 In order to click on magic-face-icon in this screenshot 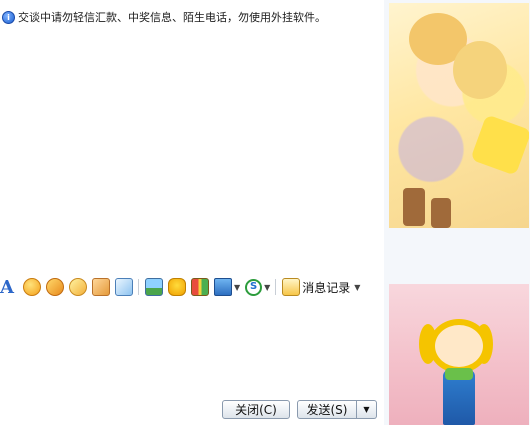, I will do `click(54, 287)`.